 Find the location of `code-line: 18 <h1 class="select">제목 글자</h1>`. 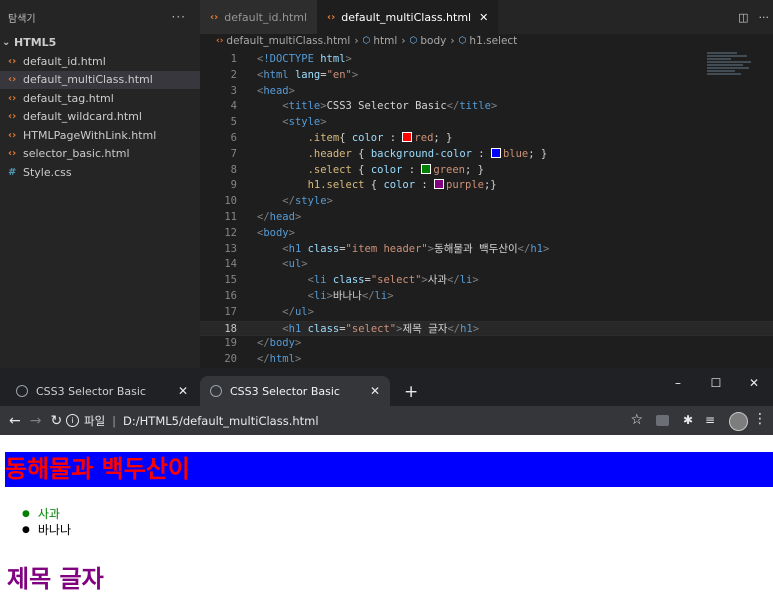

code-line: 18 <h1 class="select">제목 글자</h1> is located at coordinates (486, 328).